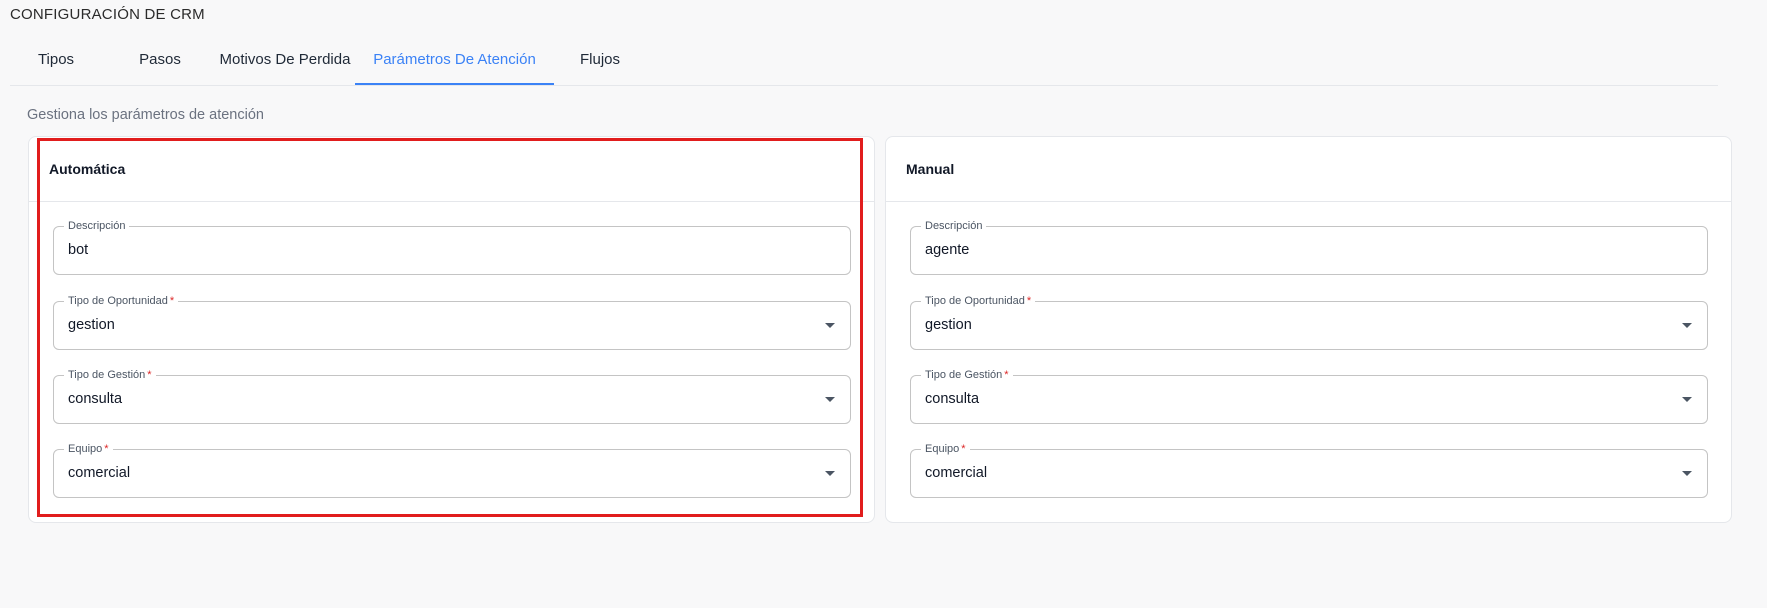 Image resolution: width=1767 pixels, height=608 pixels. What do you see at coordinates (56, 63) in the screenshot?
I see `tab-tipos: Tipos` at bounding box center [56, 63].